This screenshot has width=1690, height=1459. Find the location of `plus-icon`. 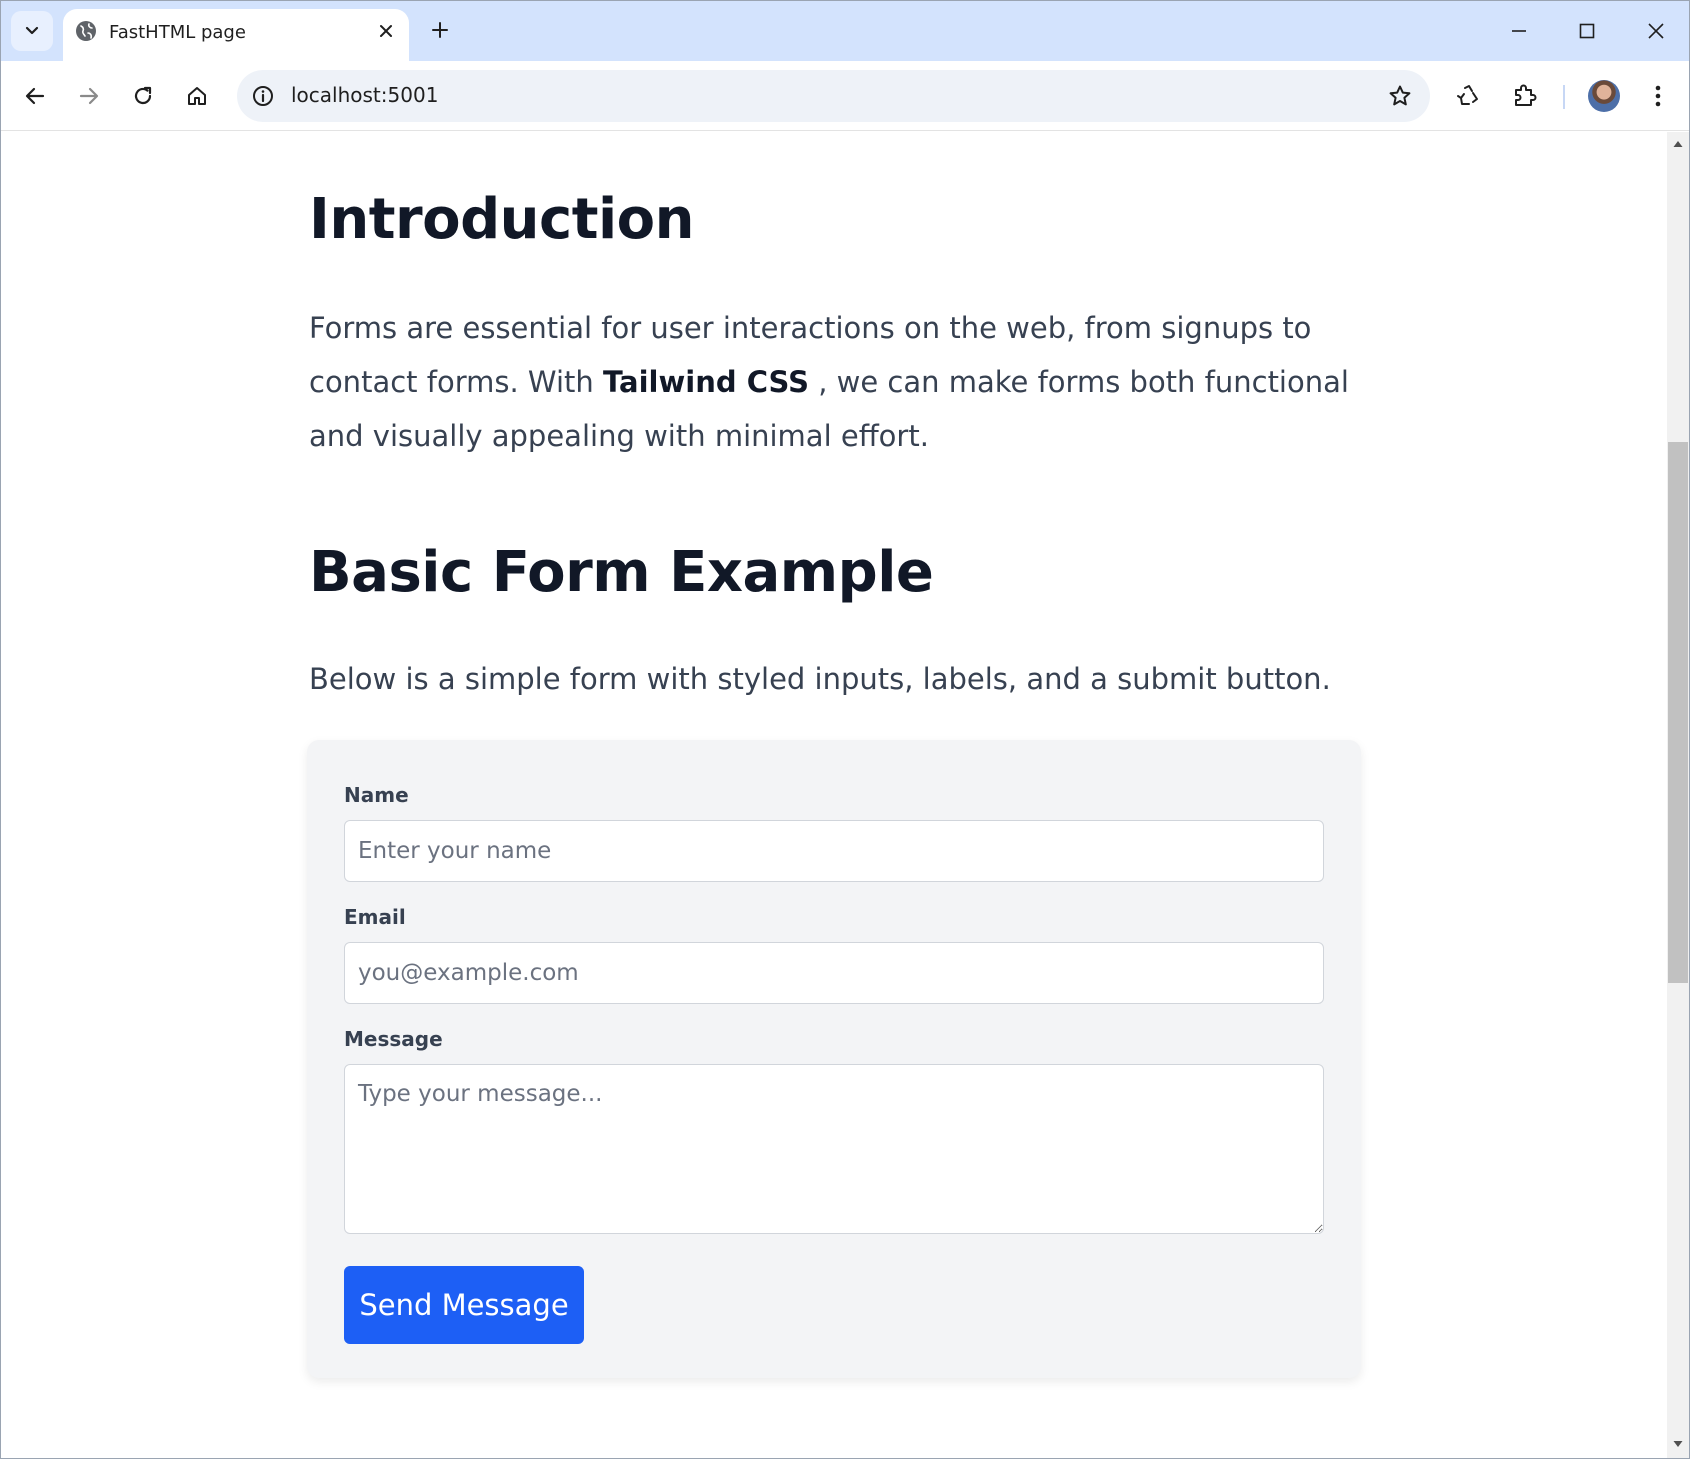

plus-icon is located at coordinates (440, 30).